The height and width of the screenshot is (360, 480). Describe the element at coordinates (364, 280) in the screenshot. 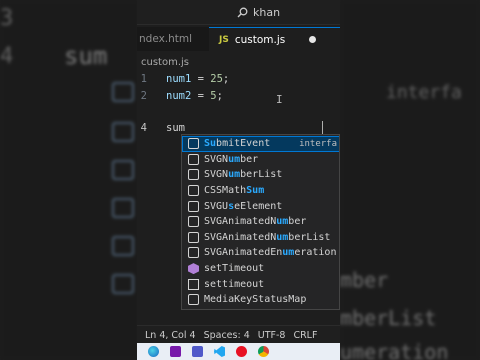

I see `bg-mber-word: mber` at that location.